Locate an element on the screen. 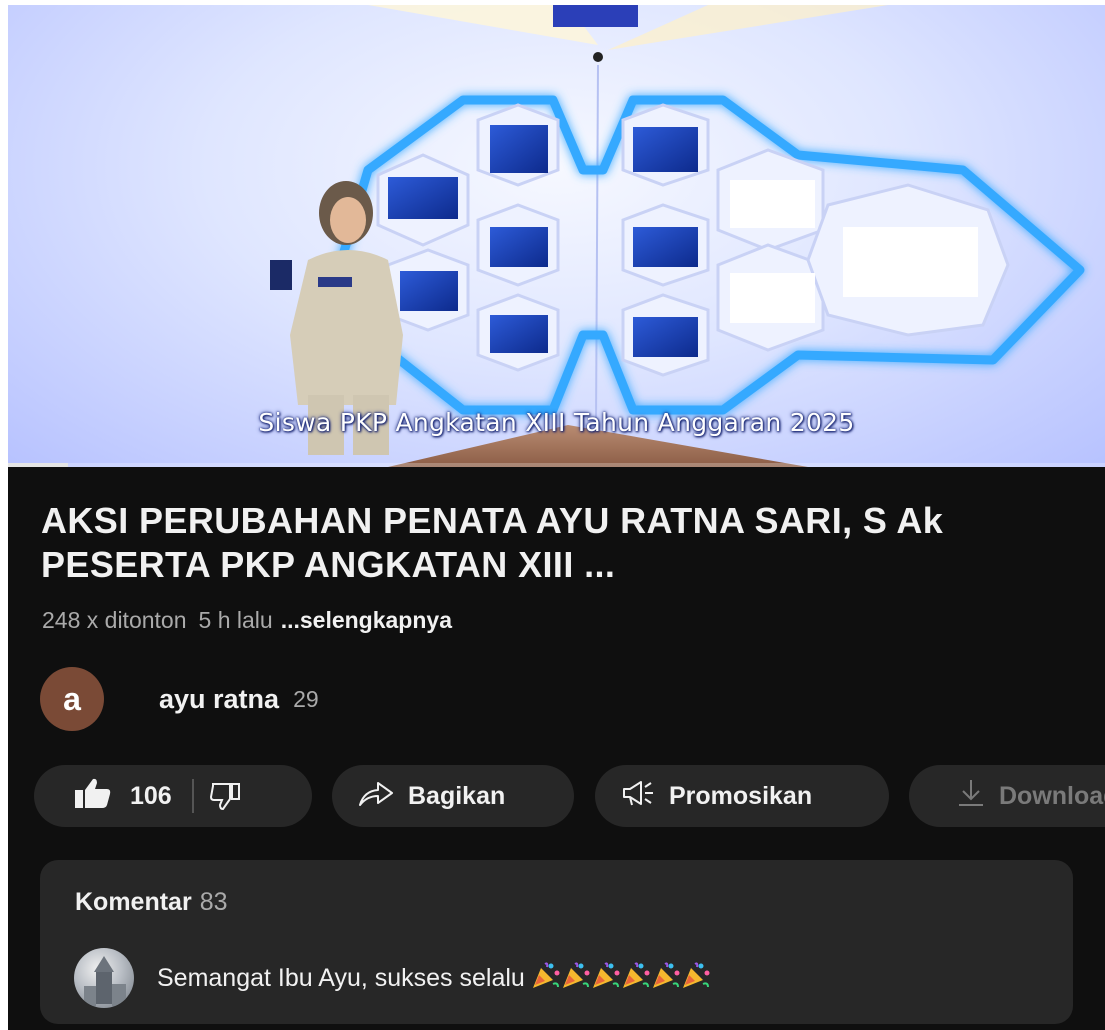 This screenshot has width=1105, height=1030. like-count: 106 is located at coordinates (151, 796).